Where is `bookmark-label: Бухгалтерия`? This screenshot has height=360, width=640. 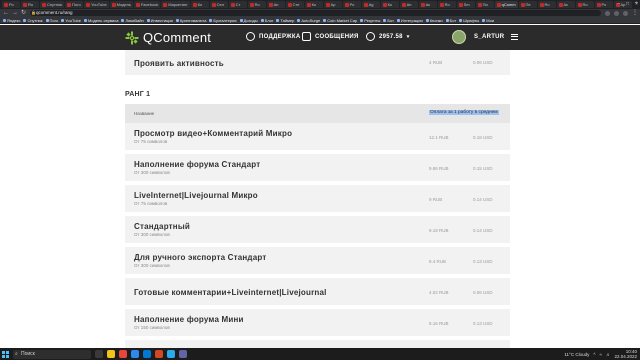
bookmark-label: Бухгалтерия is located at coordinates (225, 20).